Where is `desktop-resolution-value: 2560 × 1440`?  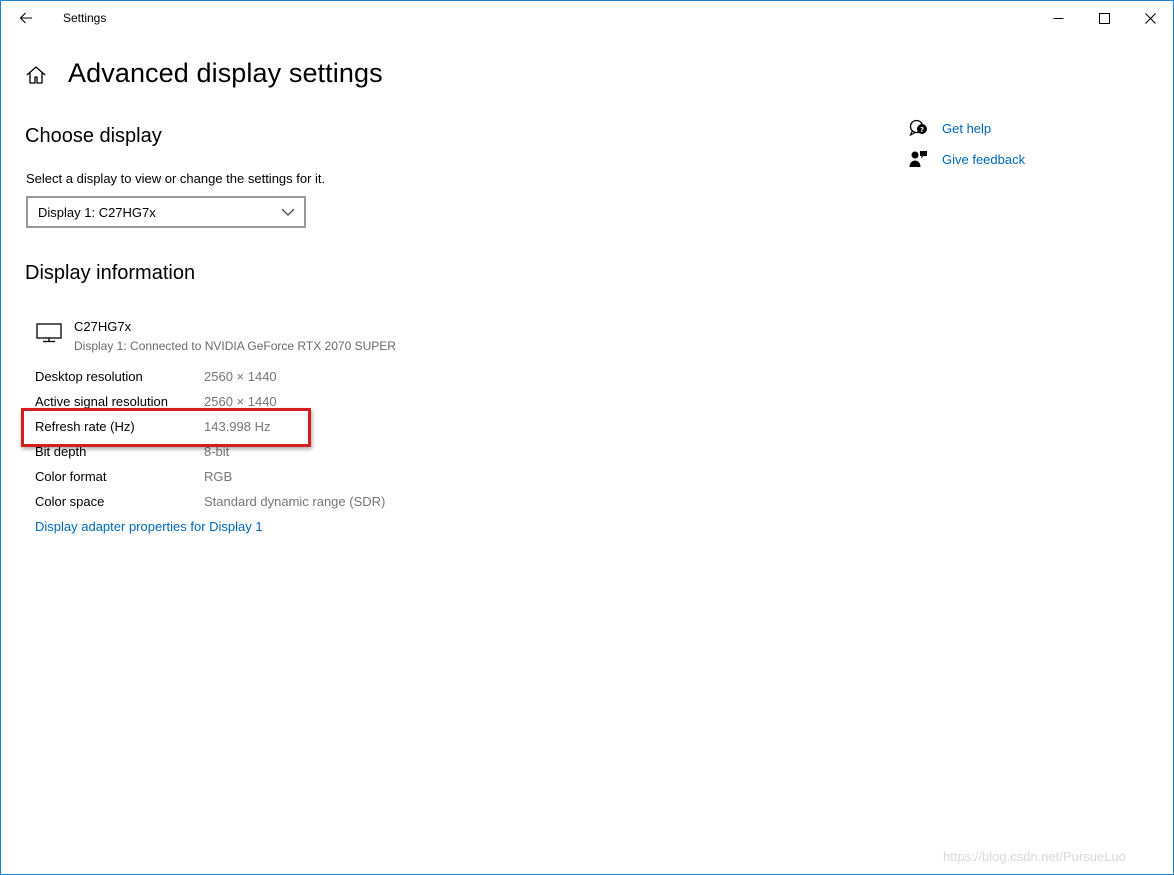
desktop-resolution-value: 2560 × 1440 is located at coordinates (240, 376).